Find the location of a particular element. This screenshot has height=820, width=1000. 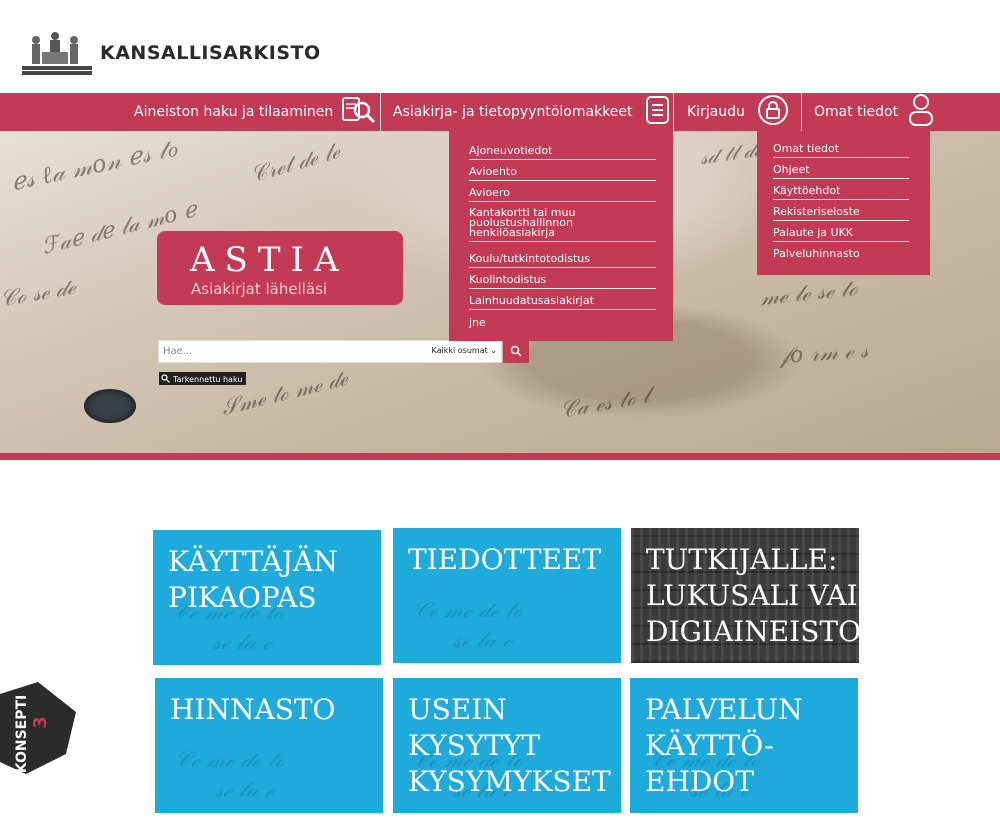

form-list-icon is located at coordinates (658, 112).